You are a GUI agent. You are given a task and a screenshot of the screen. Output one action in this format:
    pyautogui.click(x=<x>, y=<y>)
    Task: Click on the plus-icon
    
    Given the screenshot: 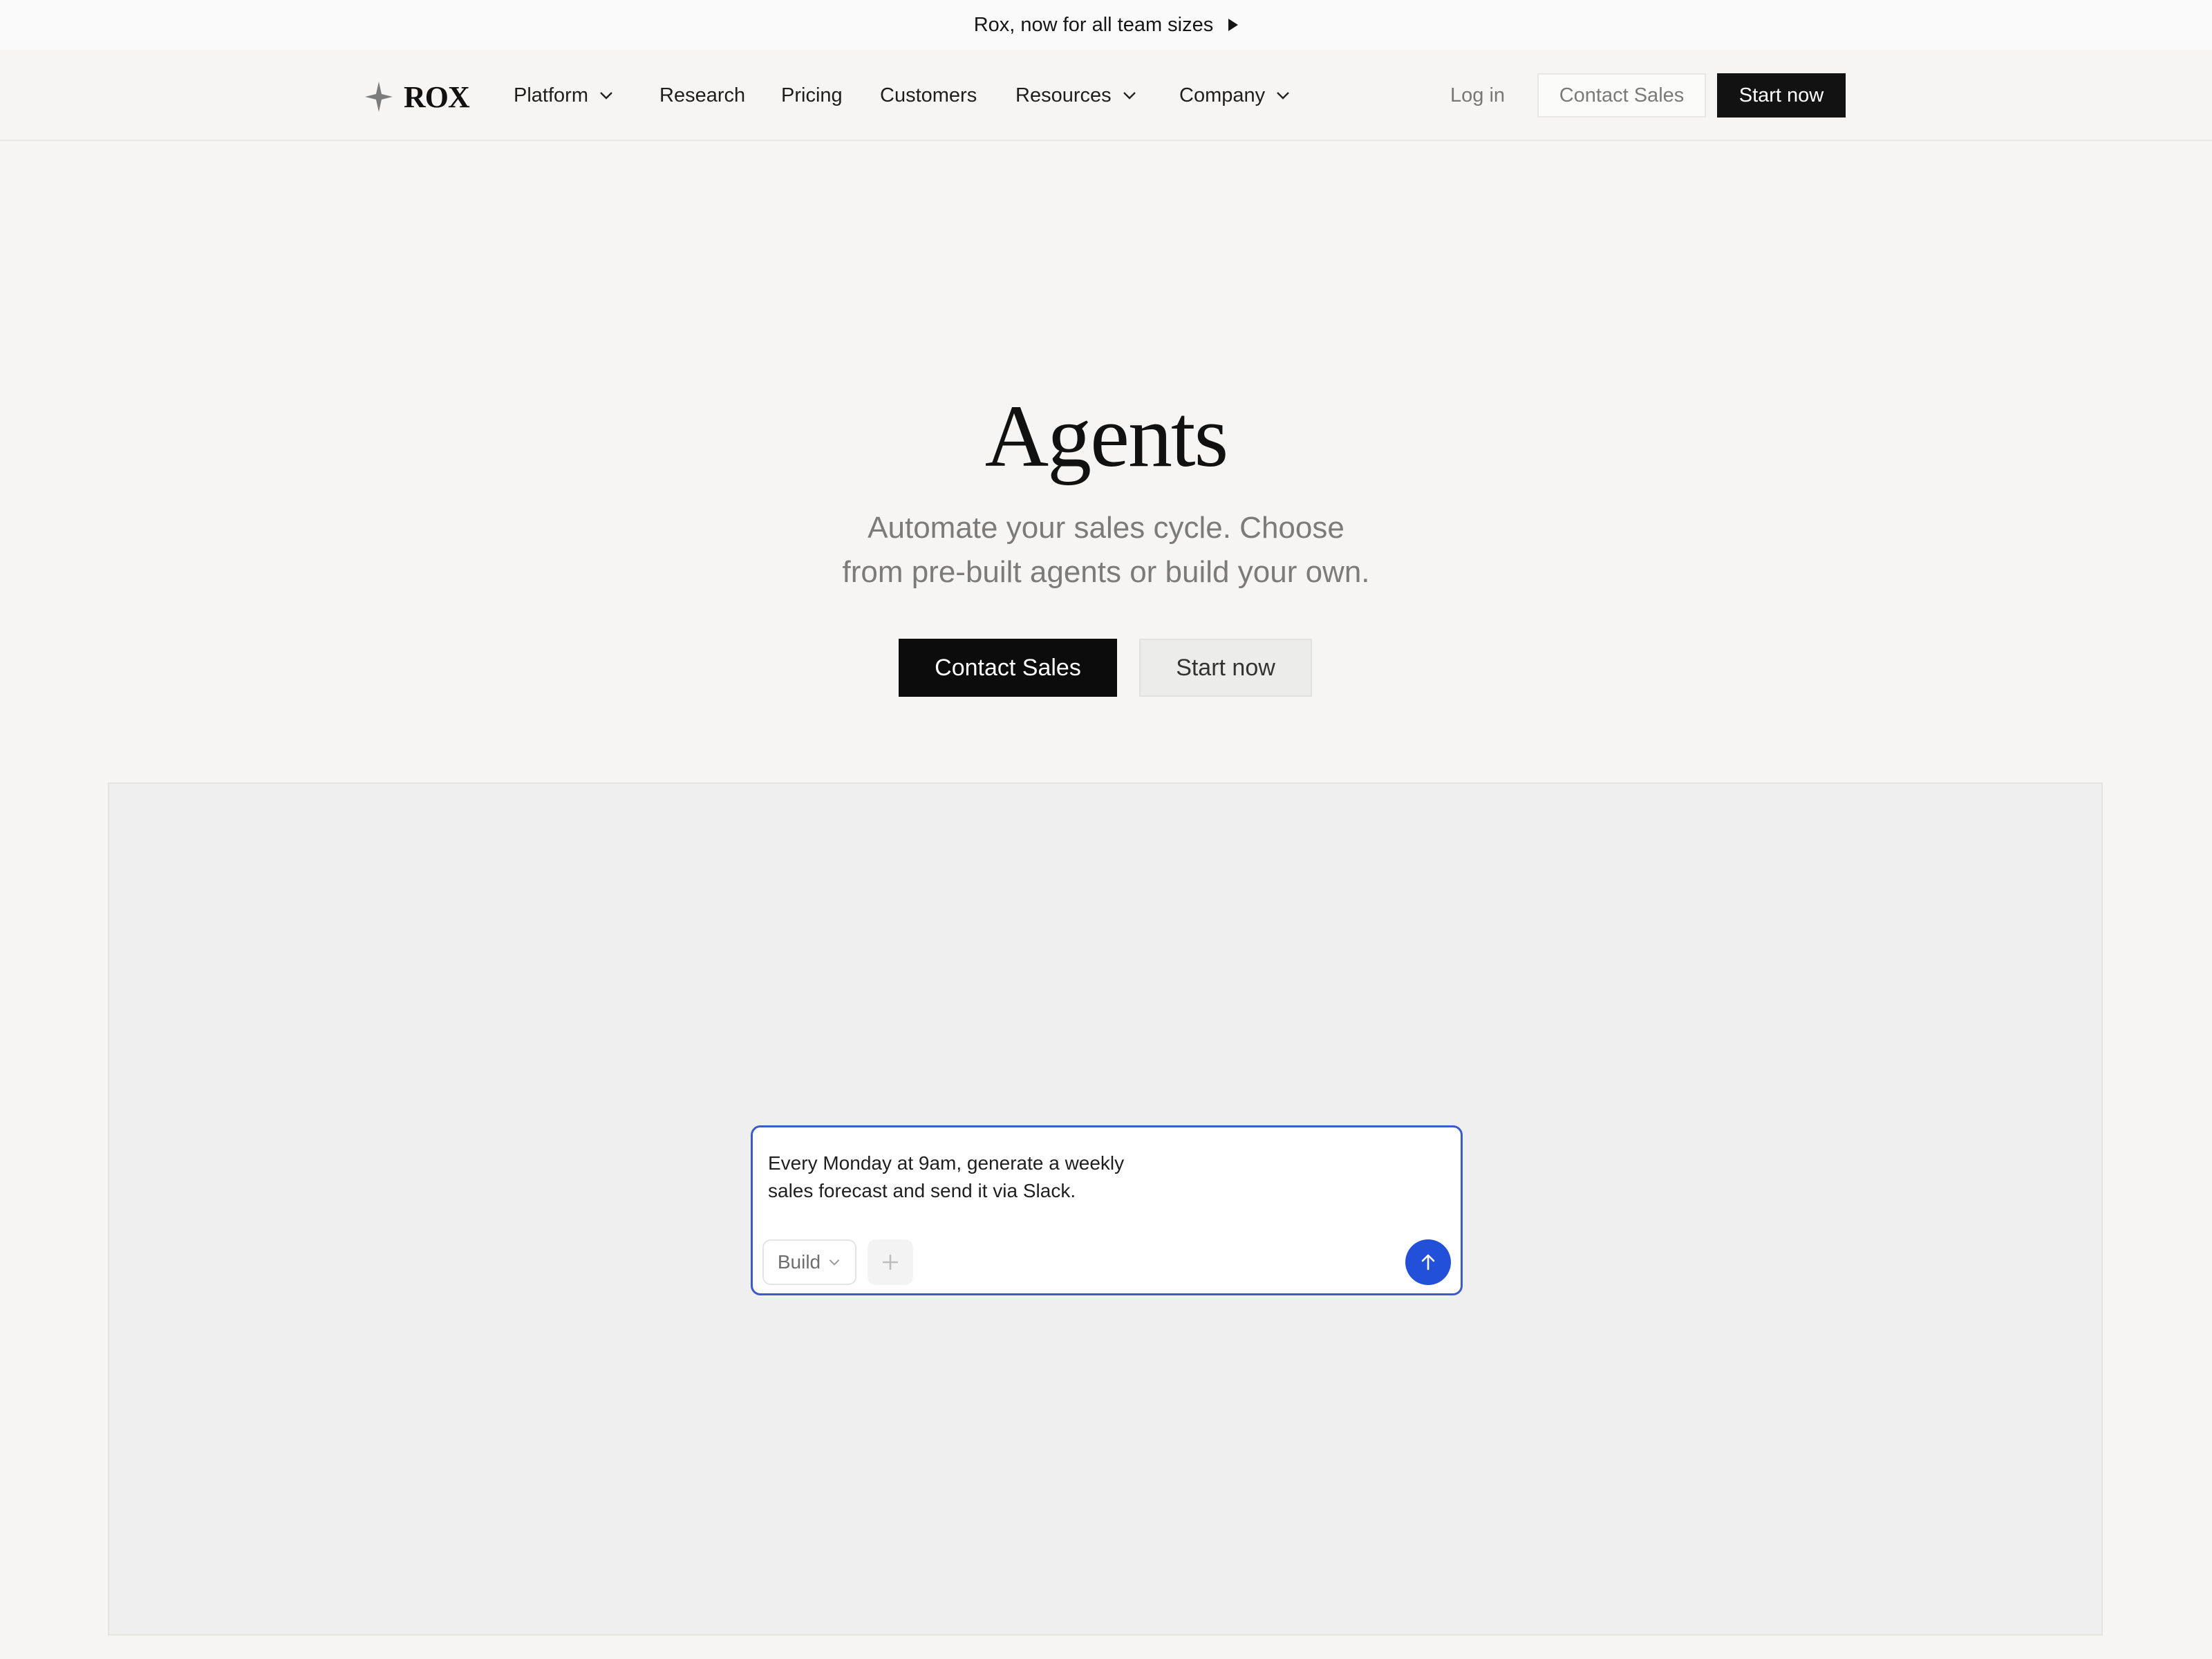 What is the action you would take?
    pyautogui.click(x=890, y=1262)
    